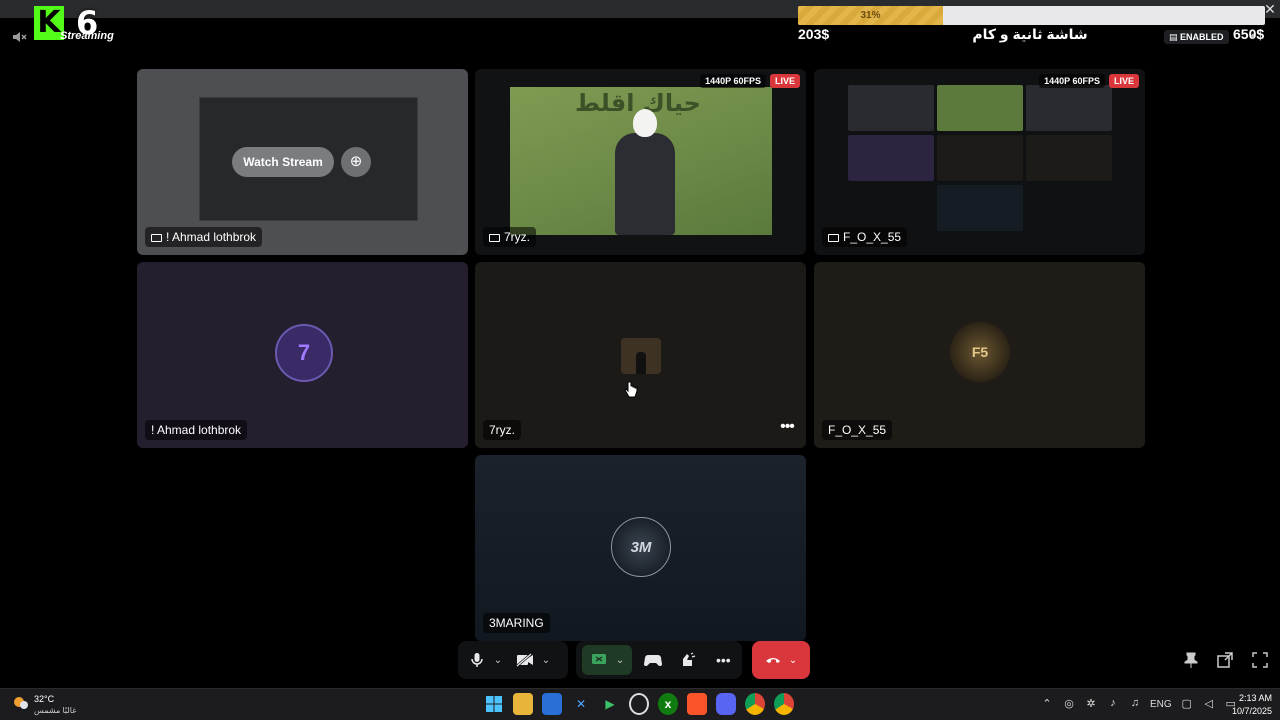  What do you see at coordinates (1202, 37) in the screenshot?
I see `goal-status-text: ENABLED` at bounding box center [1202, 37].